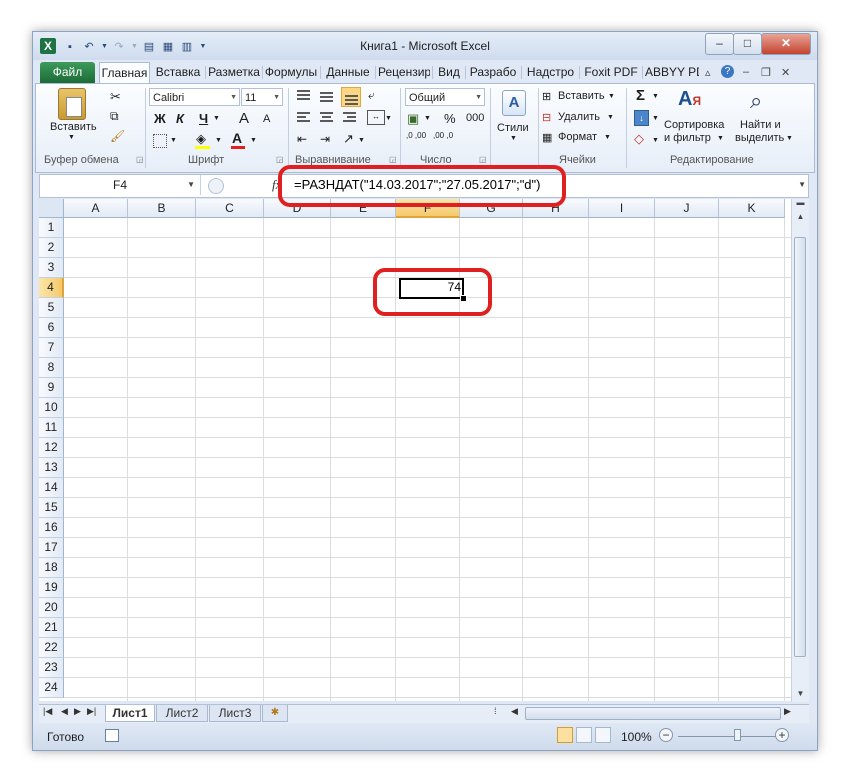 The image size is (848, 783). What do you see at coordinates (752, 208) in the screenshot?
I see `column-header-k: K` at bounding box center [752, 208].